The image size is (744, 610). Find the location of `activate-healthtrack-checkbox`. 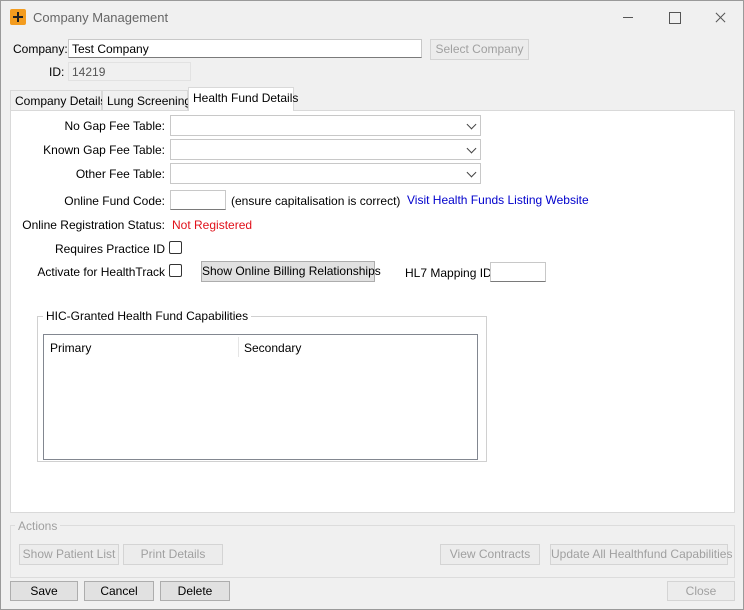

activate-healthtrack-checkbox is located at coordinates (175, 270).